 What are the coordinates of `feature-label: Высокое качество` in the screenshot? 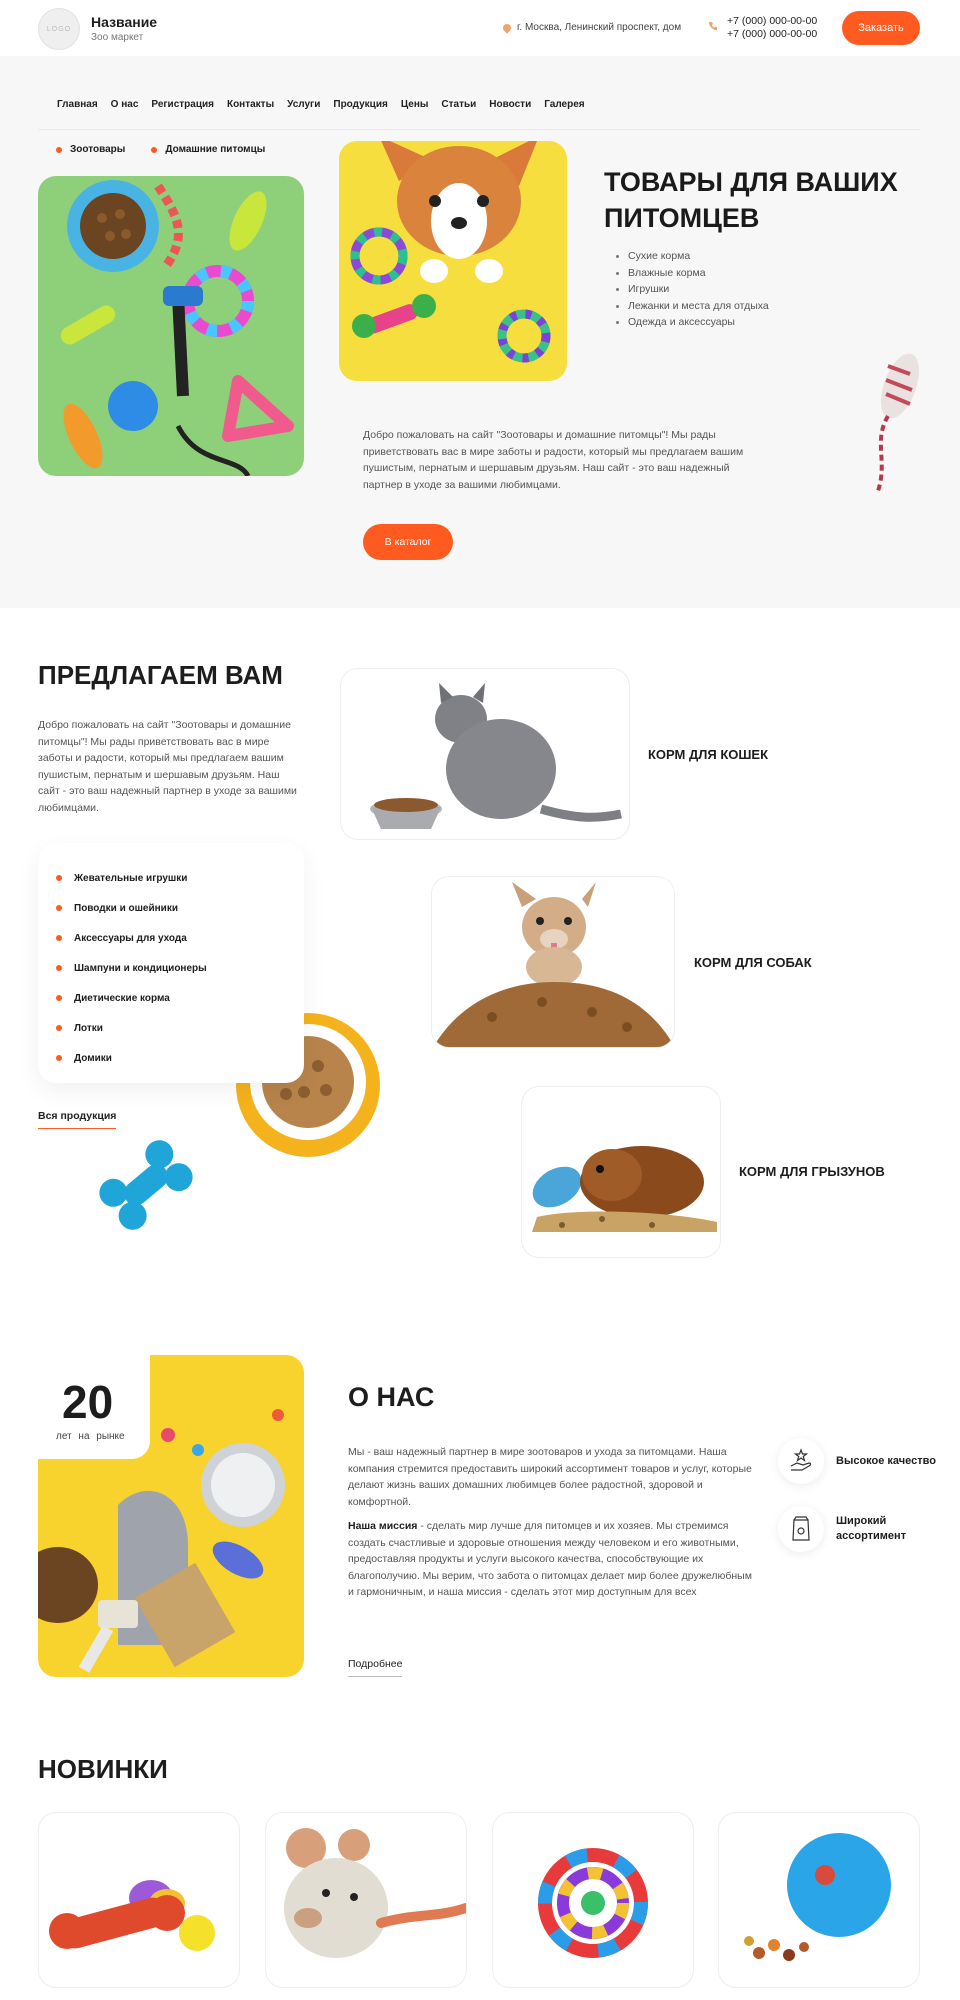 It's located at (886, 1460).